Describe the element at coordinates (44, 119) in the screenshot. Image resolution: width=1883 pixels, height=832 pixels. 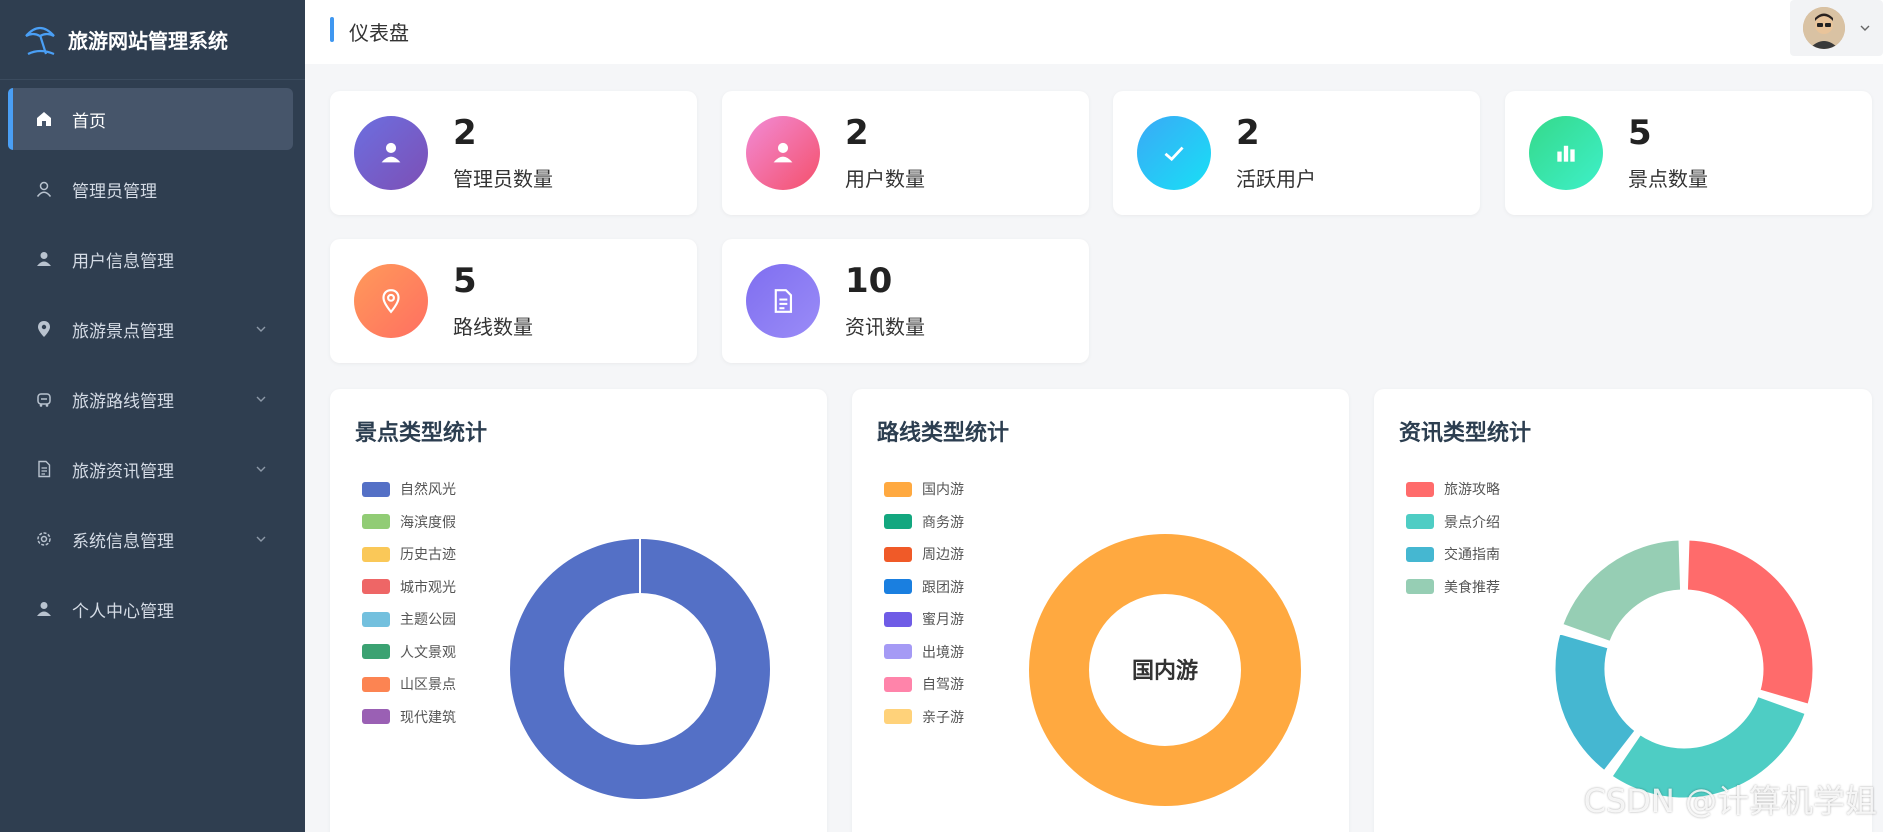
I see `home-icon` at that location.